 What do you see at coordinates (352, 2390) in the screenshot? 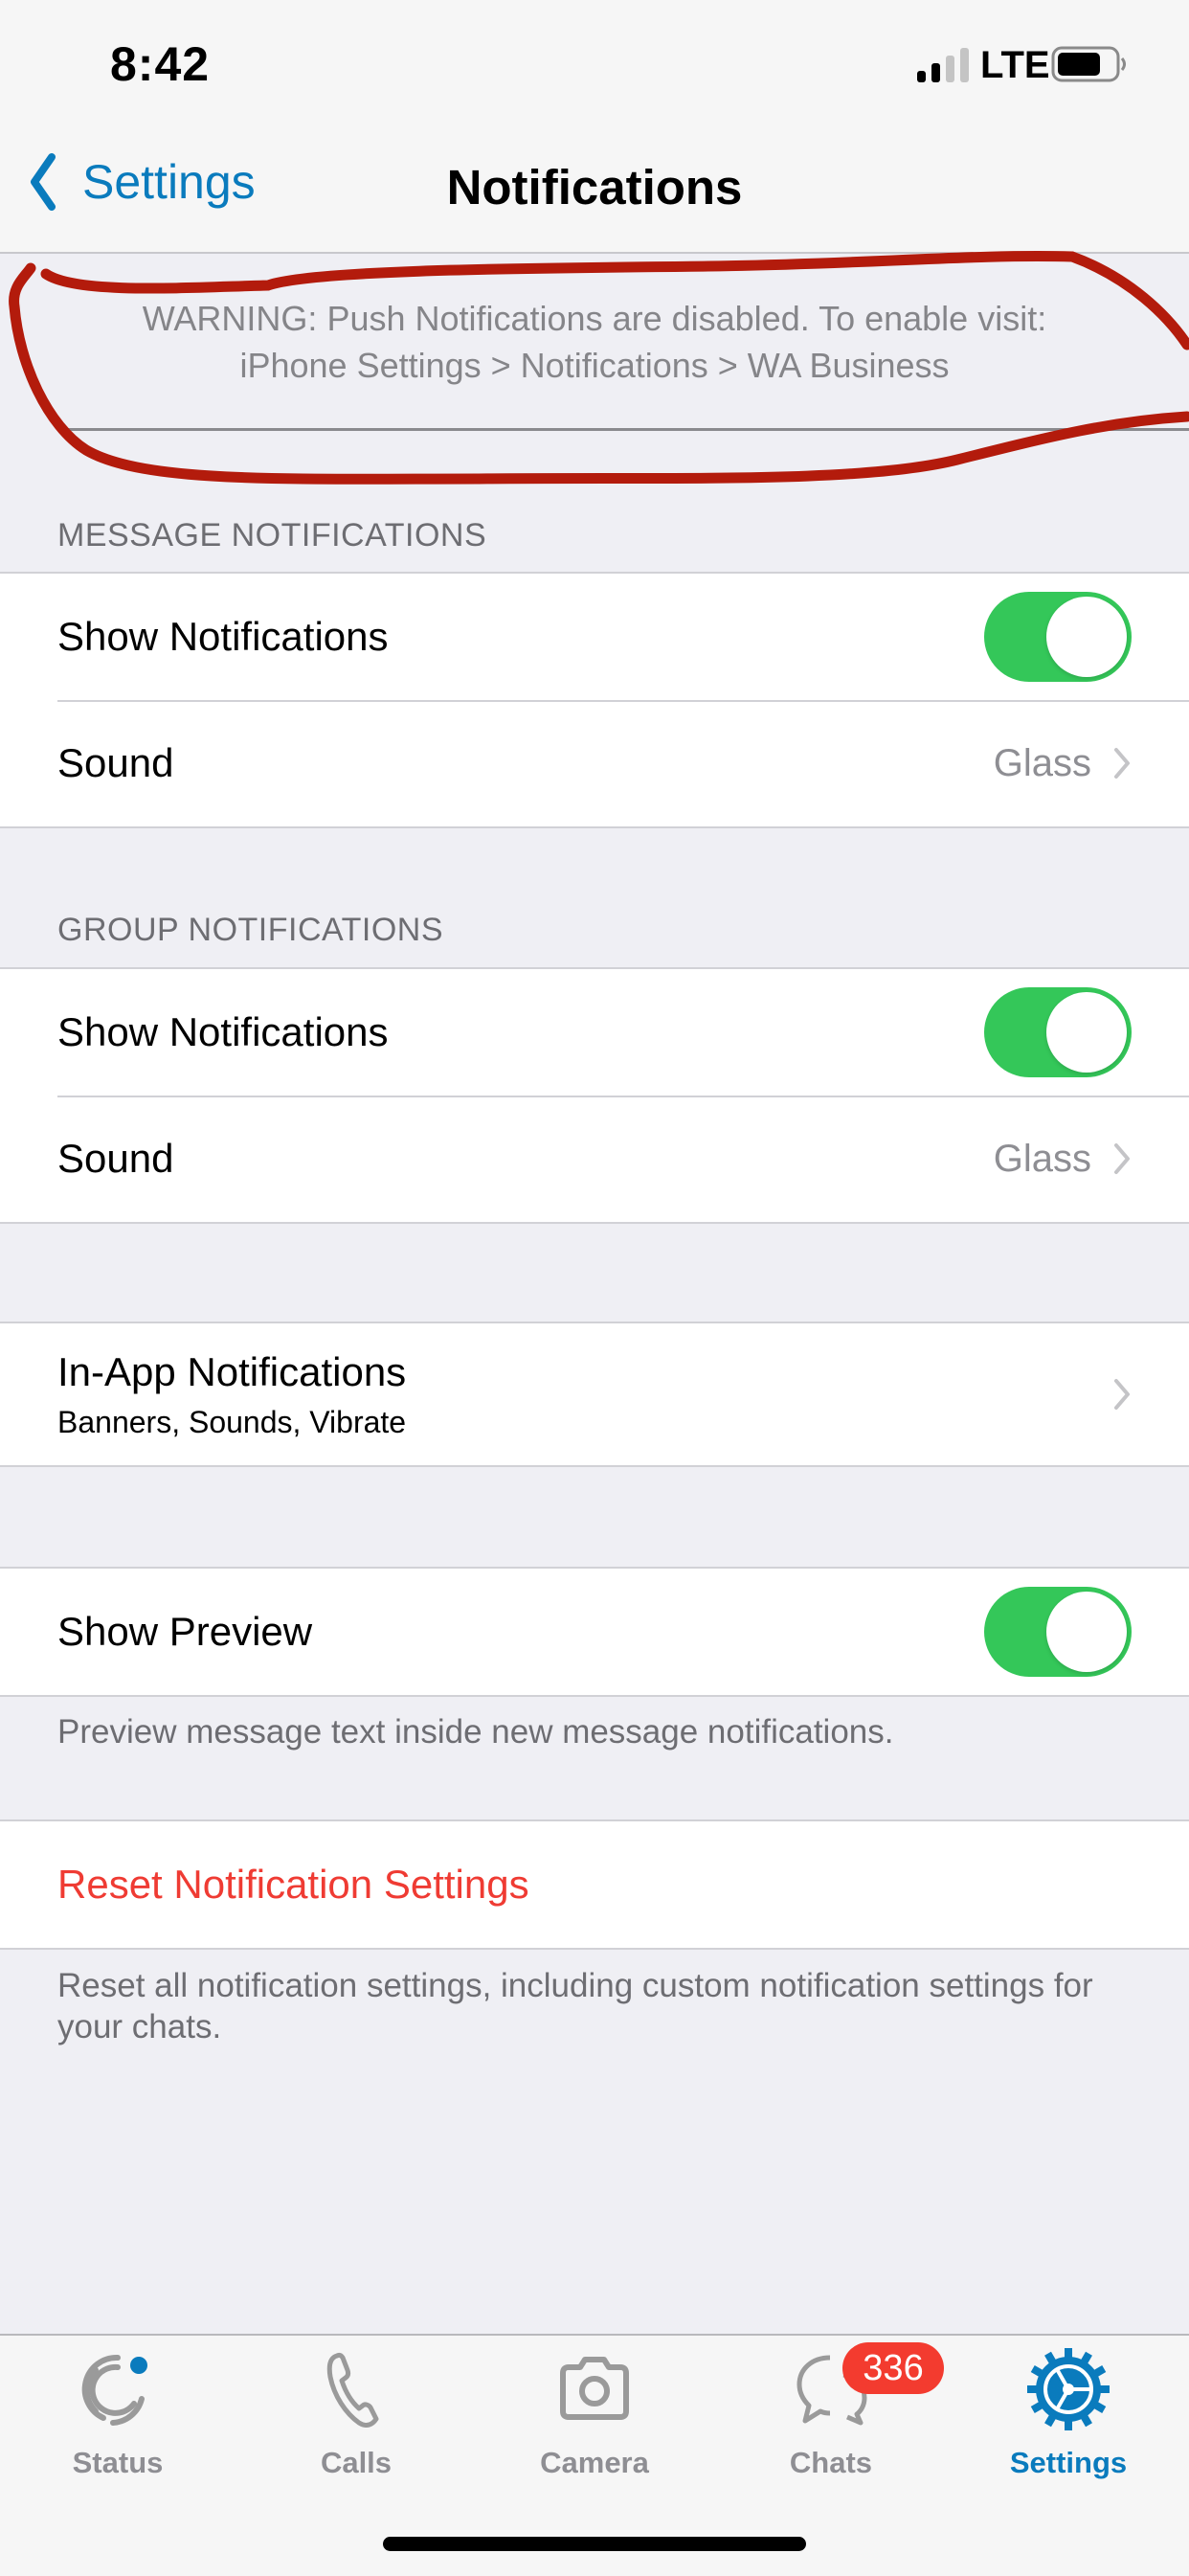
I see `phone-icon` at bounding box center [352, 2390].